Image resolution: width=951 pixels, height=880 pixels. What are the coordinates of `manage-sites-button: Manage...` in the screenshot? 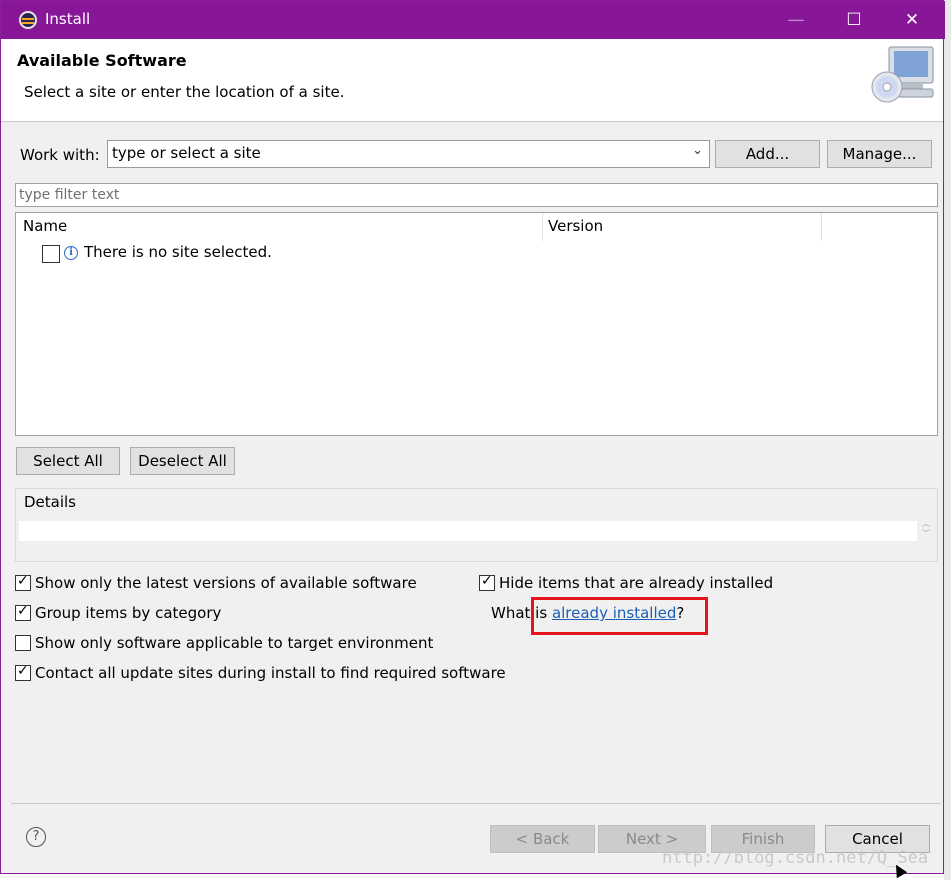 It's located at (879, 154).